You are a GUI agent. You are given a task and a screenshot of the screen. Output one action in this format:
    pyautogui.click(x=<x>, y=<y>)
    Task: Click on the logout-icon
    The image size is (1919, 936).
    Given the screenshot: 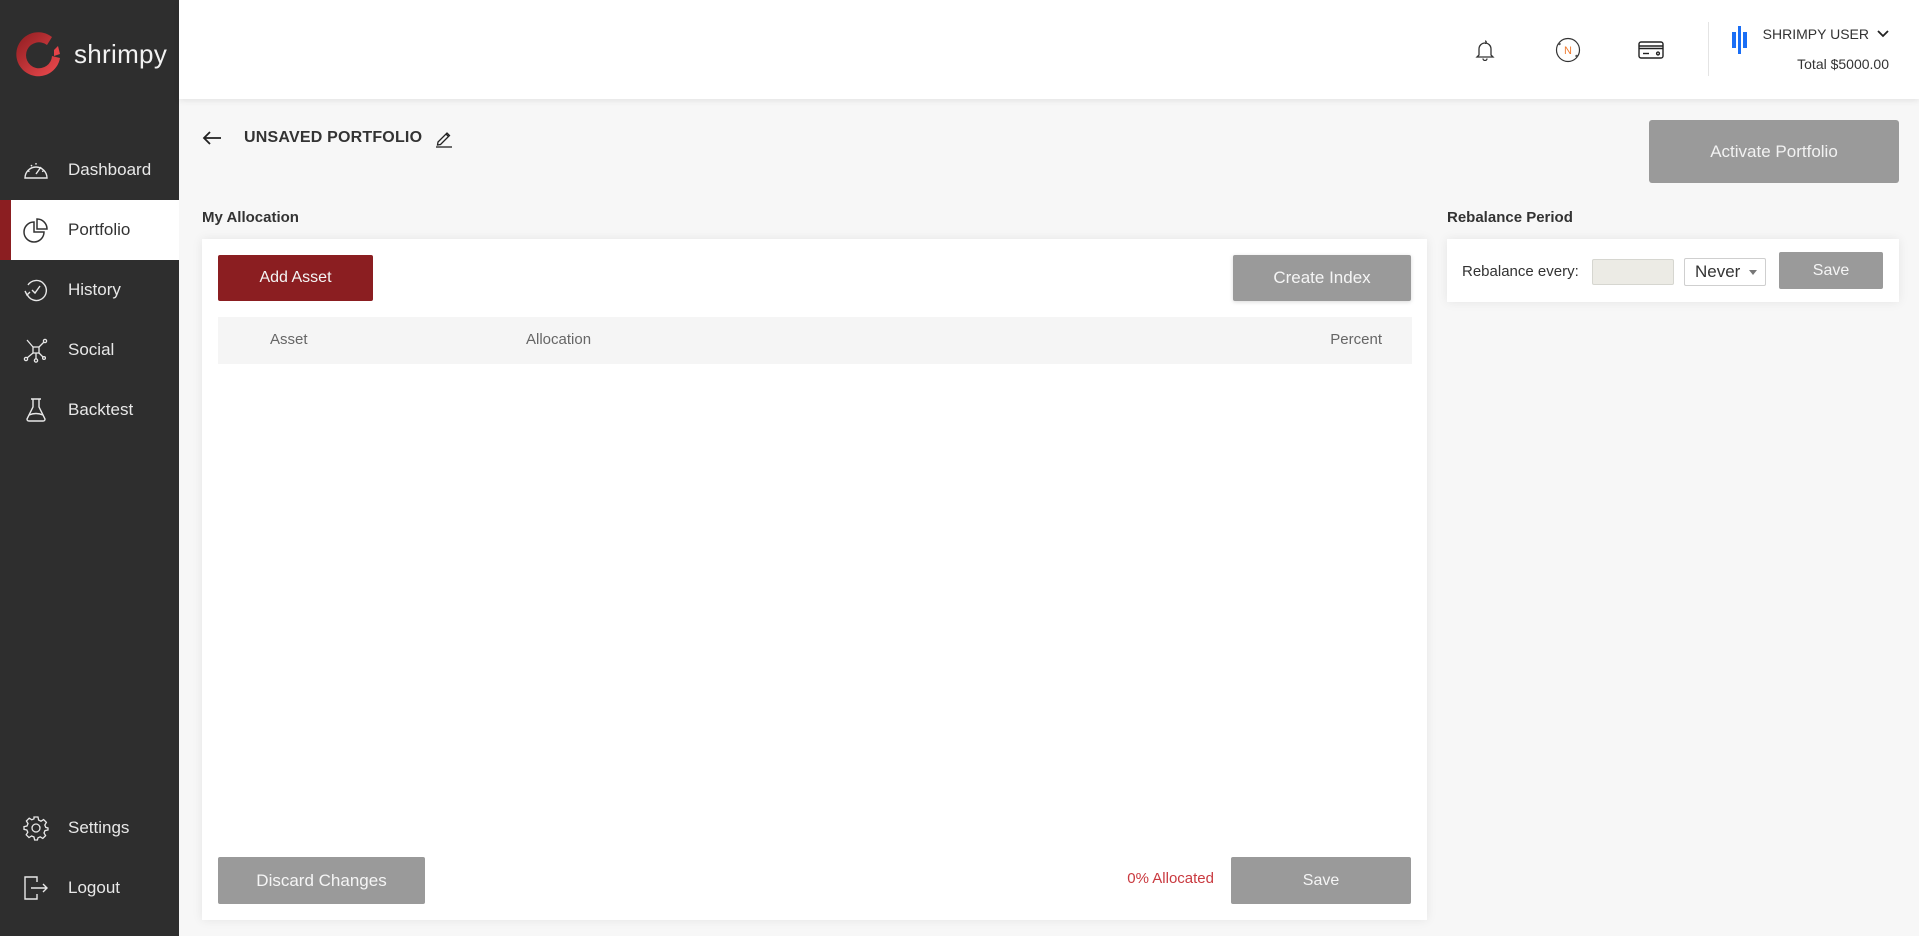 What is the action you would take?
    pyautogui.click(x=36, y=888)
    